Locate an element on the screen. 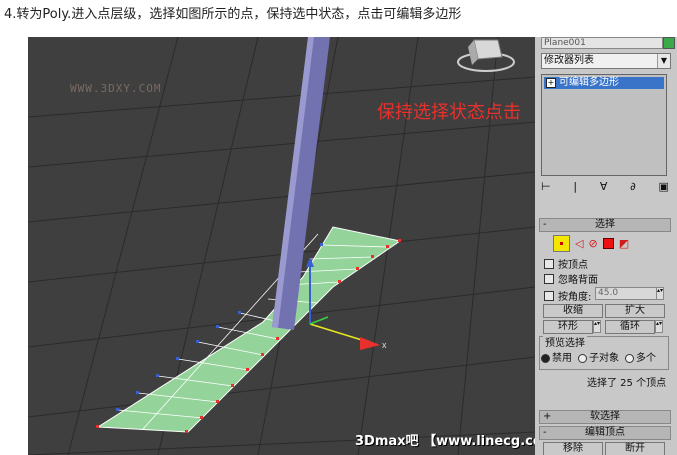 This screenshot has height=455, width=677. edge-level-icon: ◁ is located at coordinates (579, 243).